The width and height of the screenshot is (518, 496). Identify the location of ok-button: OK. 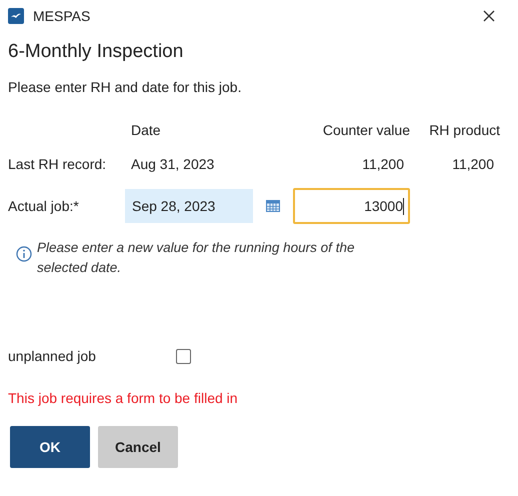
(50, 447).